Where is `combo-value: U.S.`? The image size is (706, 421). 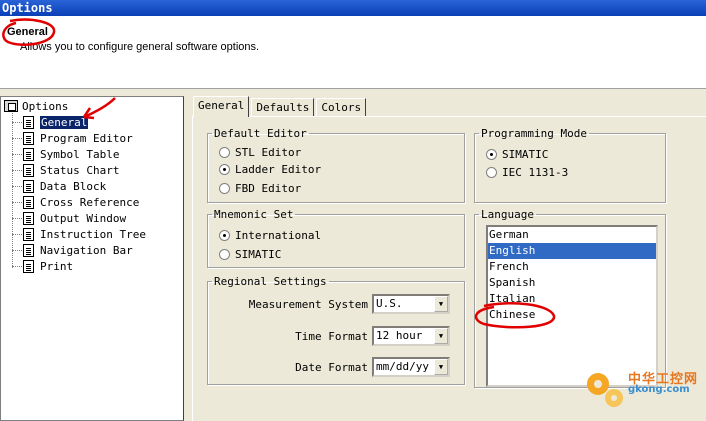
combo-value: U.S. is located at coordinates (389, 303).